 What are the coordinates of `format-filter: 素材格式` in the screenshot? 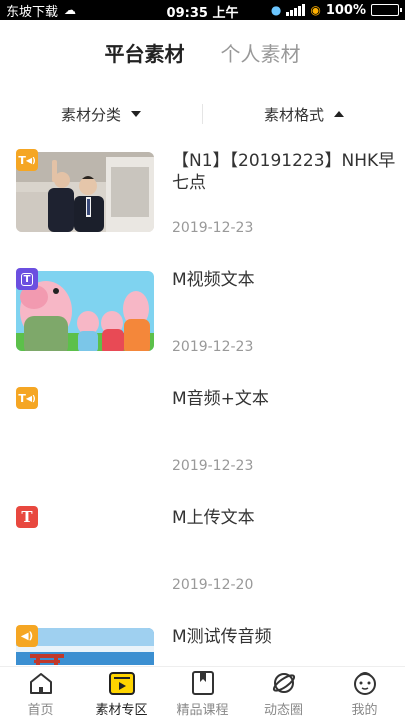 It's located at (304, 114).